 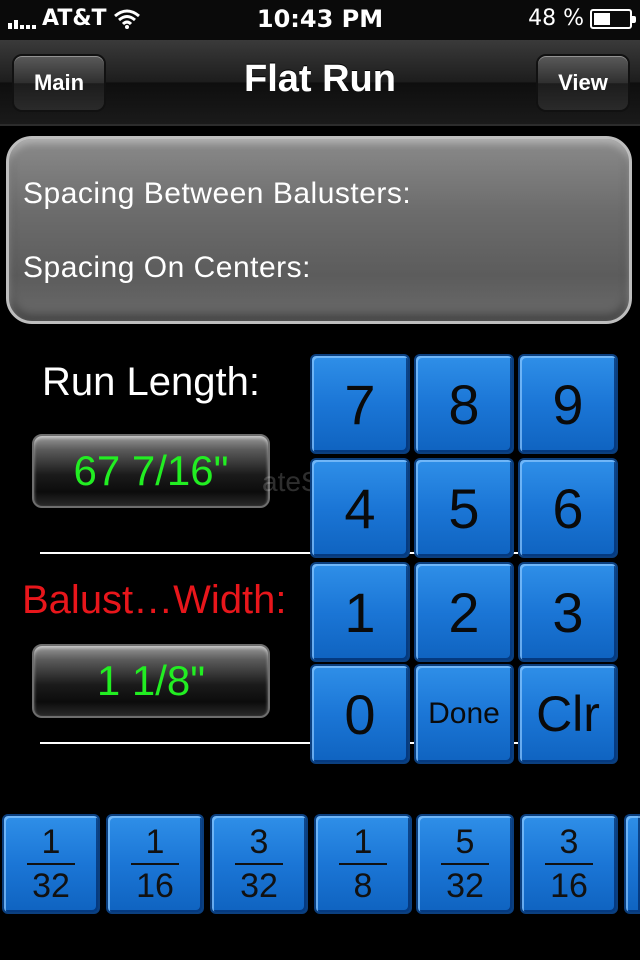 What do you see at coordinates (151, 382) in the screenshot?
I see `run-length-label: Run Length:` at bounding box center [151, 382].